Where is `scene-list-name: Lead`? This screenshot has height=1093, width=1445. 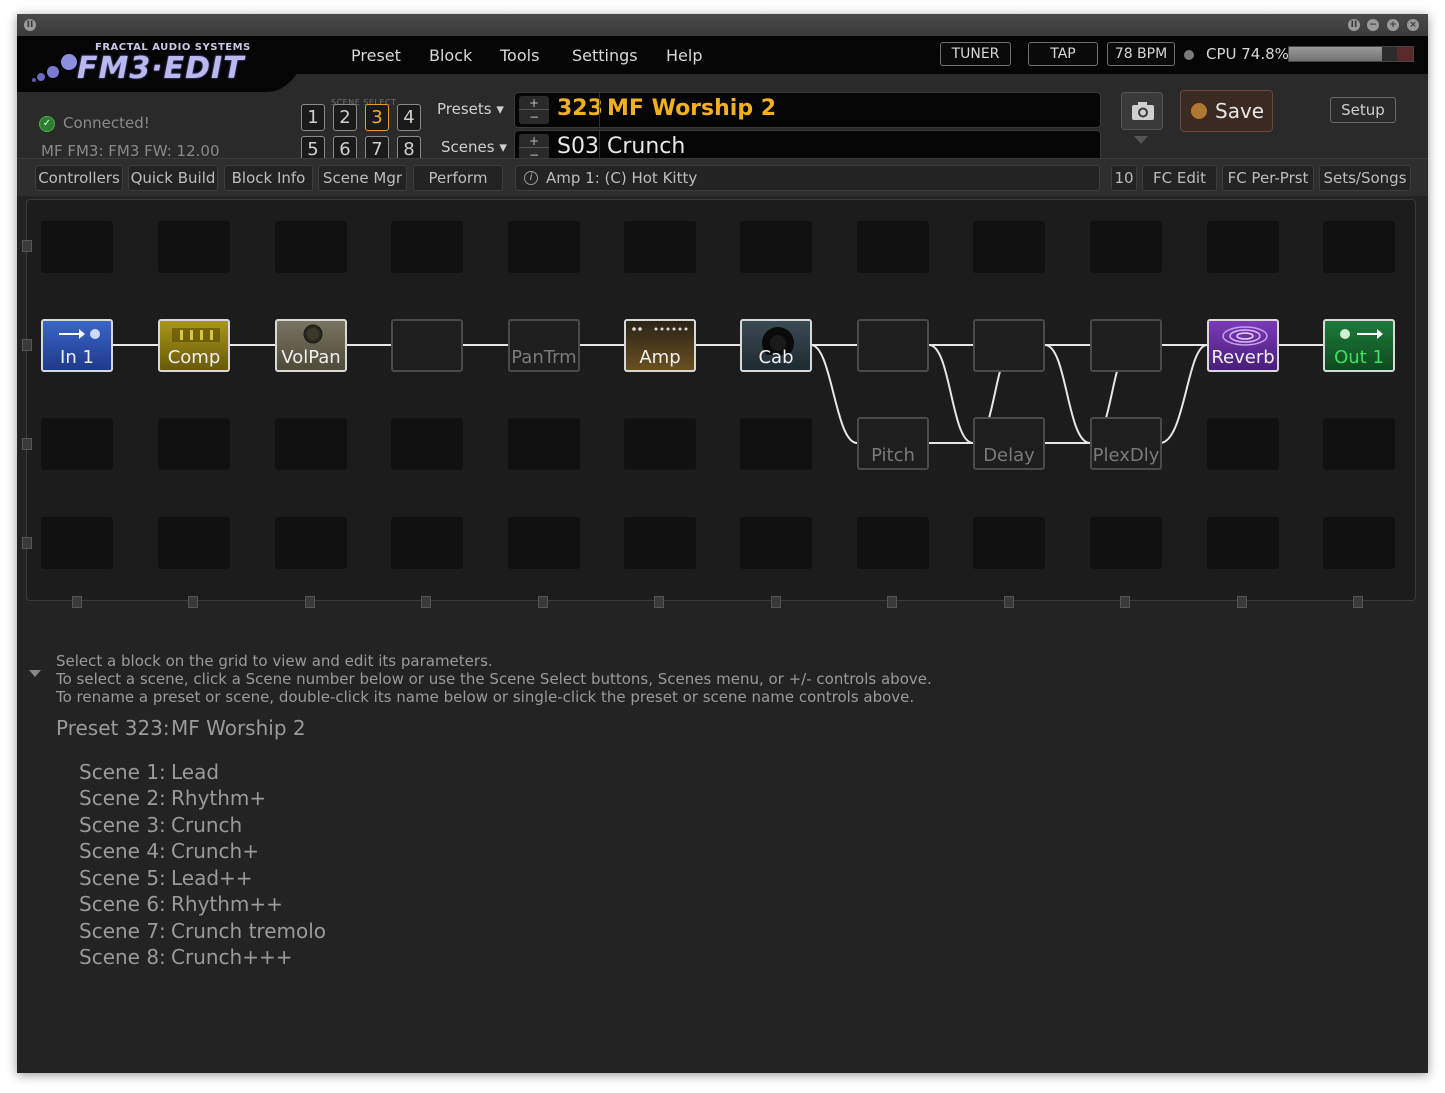 scene-list-name: Lead is located at coordinates (195, 772).